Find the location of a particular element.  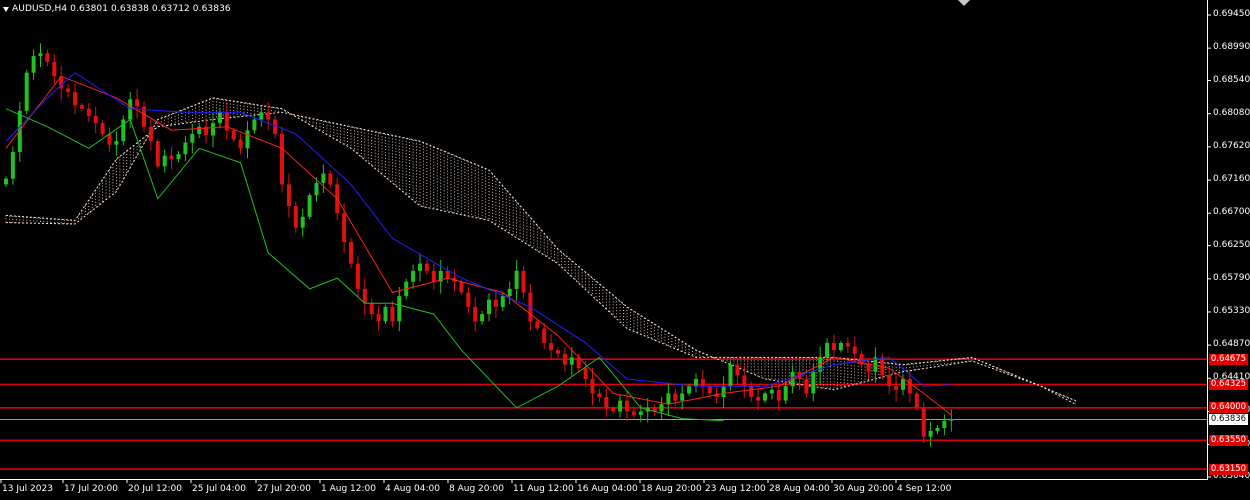

time-axis-label: 17 Jul 20:00 is located at coordinates (91, 489).